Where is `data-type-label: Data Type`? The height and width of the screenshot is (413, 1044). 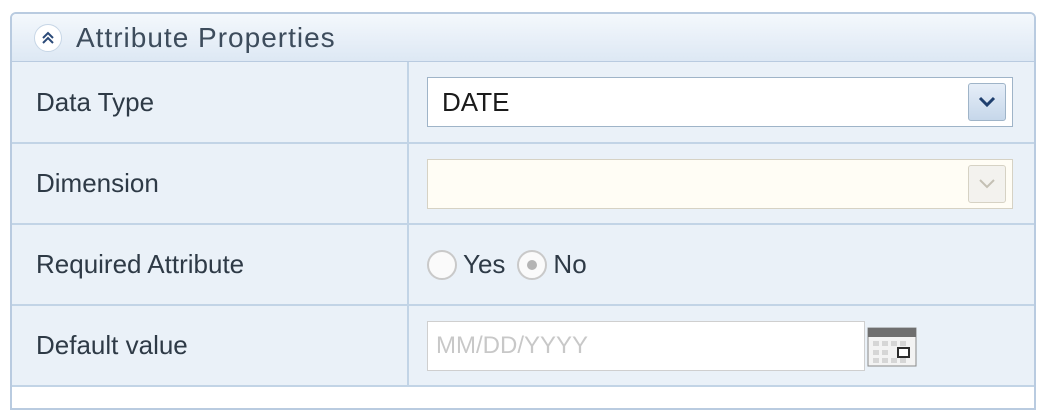 data-type-label: Data Type is located at coordinates (210, 103).